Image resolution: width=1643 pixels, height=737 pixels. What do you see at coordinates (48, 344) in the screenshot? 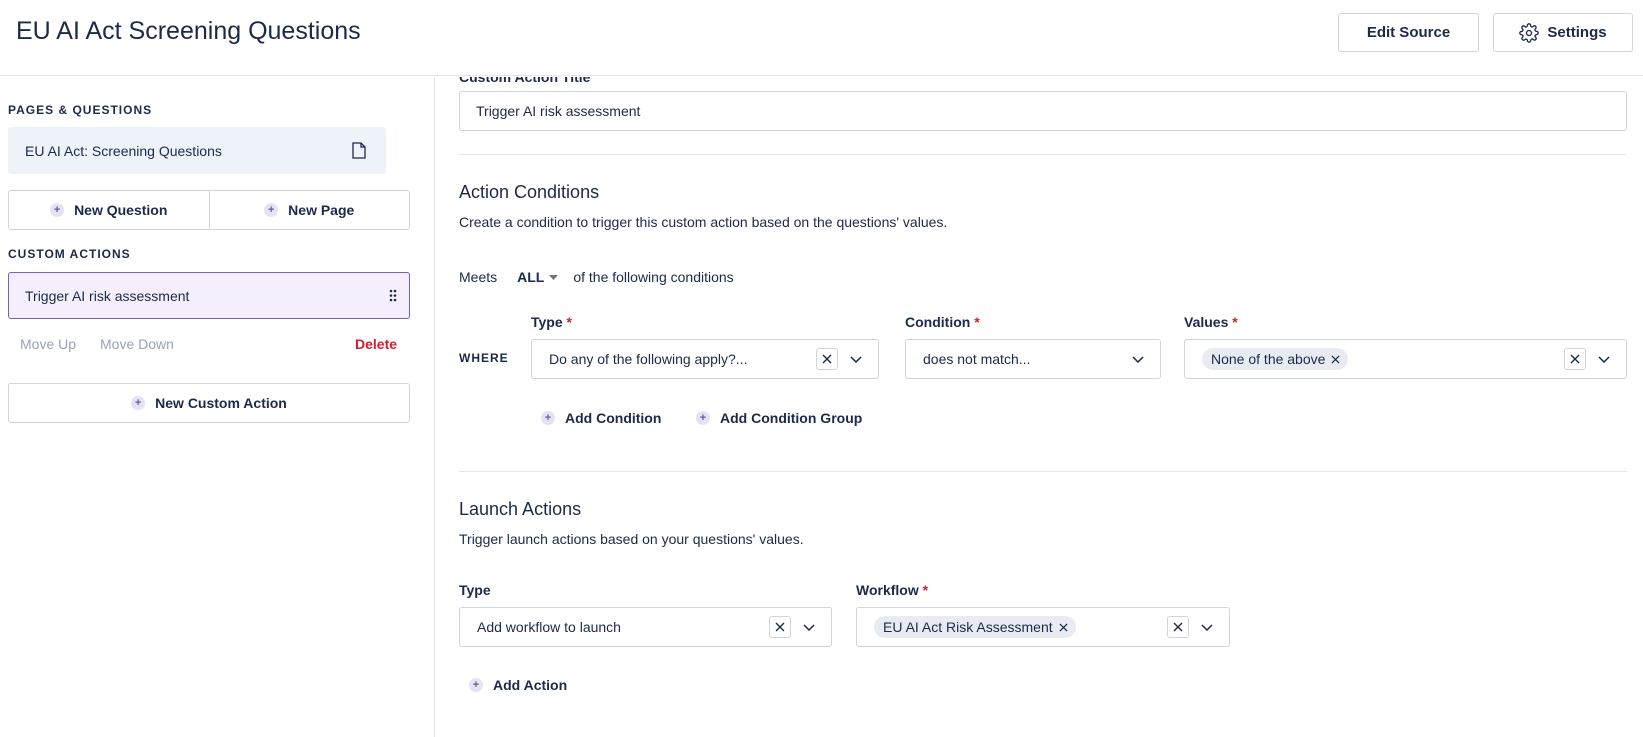
I see `move-up-button: Move Up` at bounding box center [48, 344].